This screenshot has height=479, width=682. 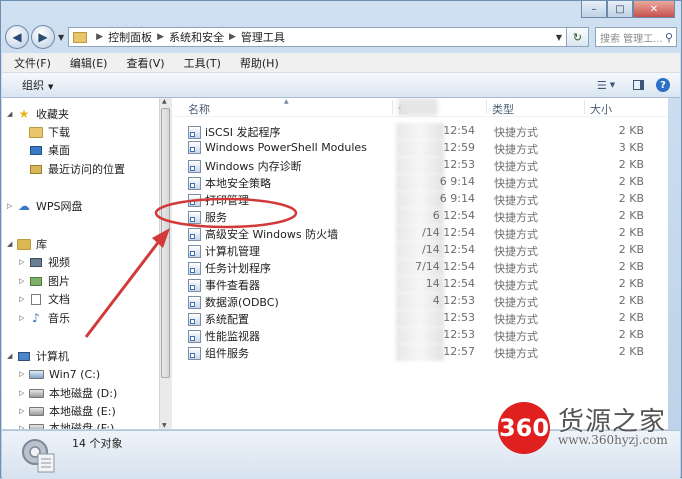 I want to click on scroll-down-icon: ▼, so click(x=164, y=425).